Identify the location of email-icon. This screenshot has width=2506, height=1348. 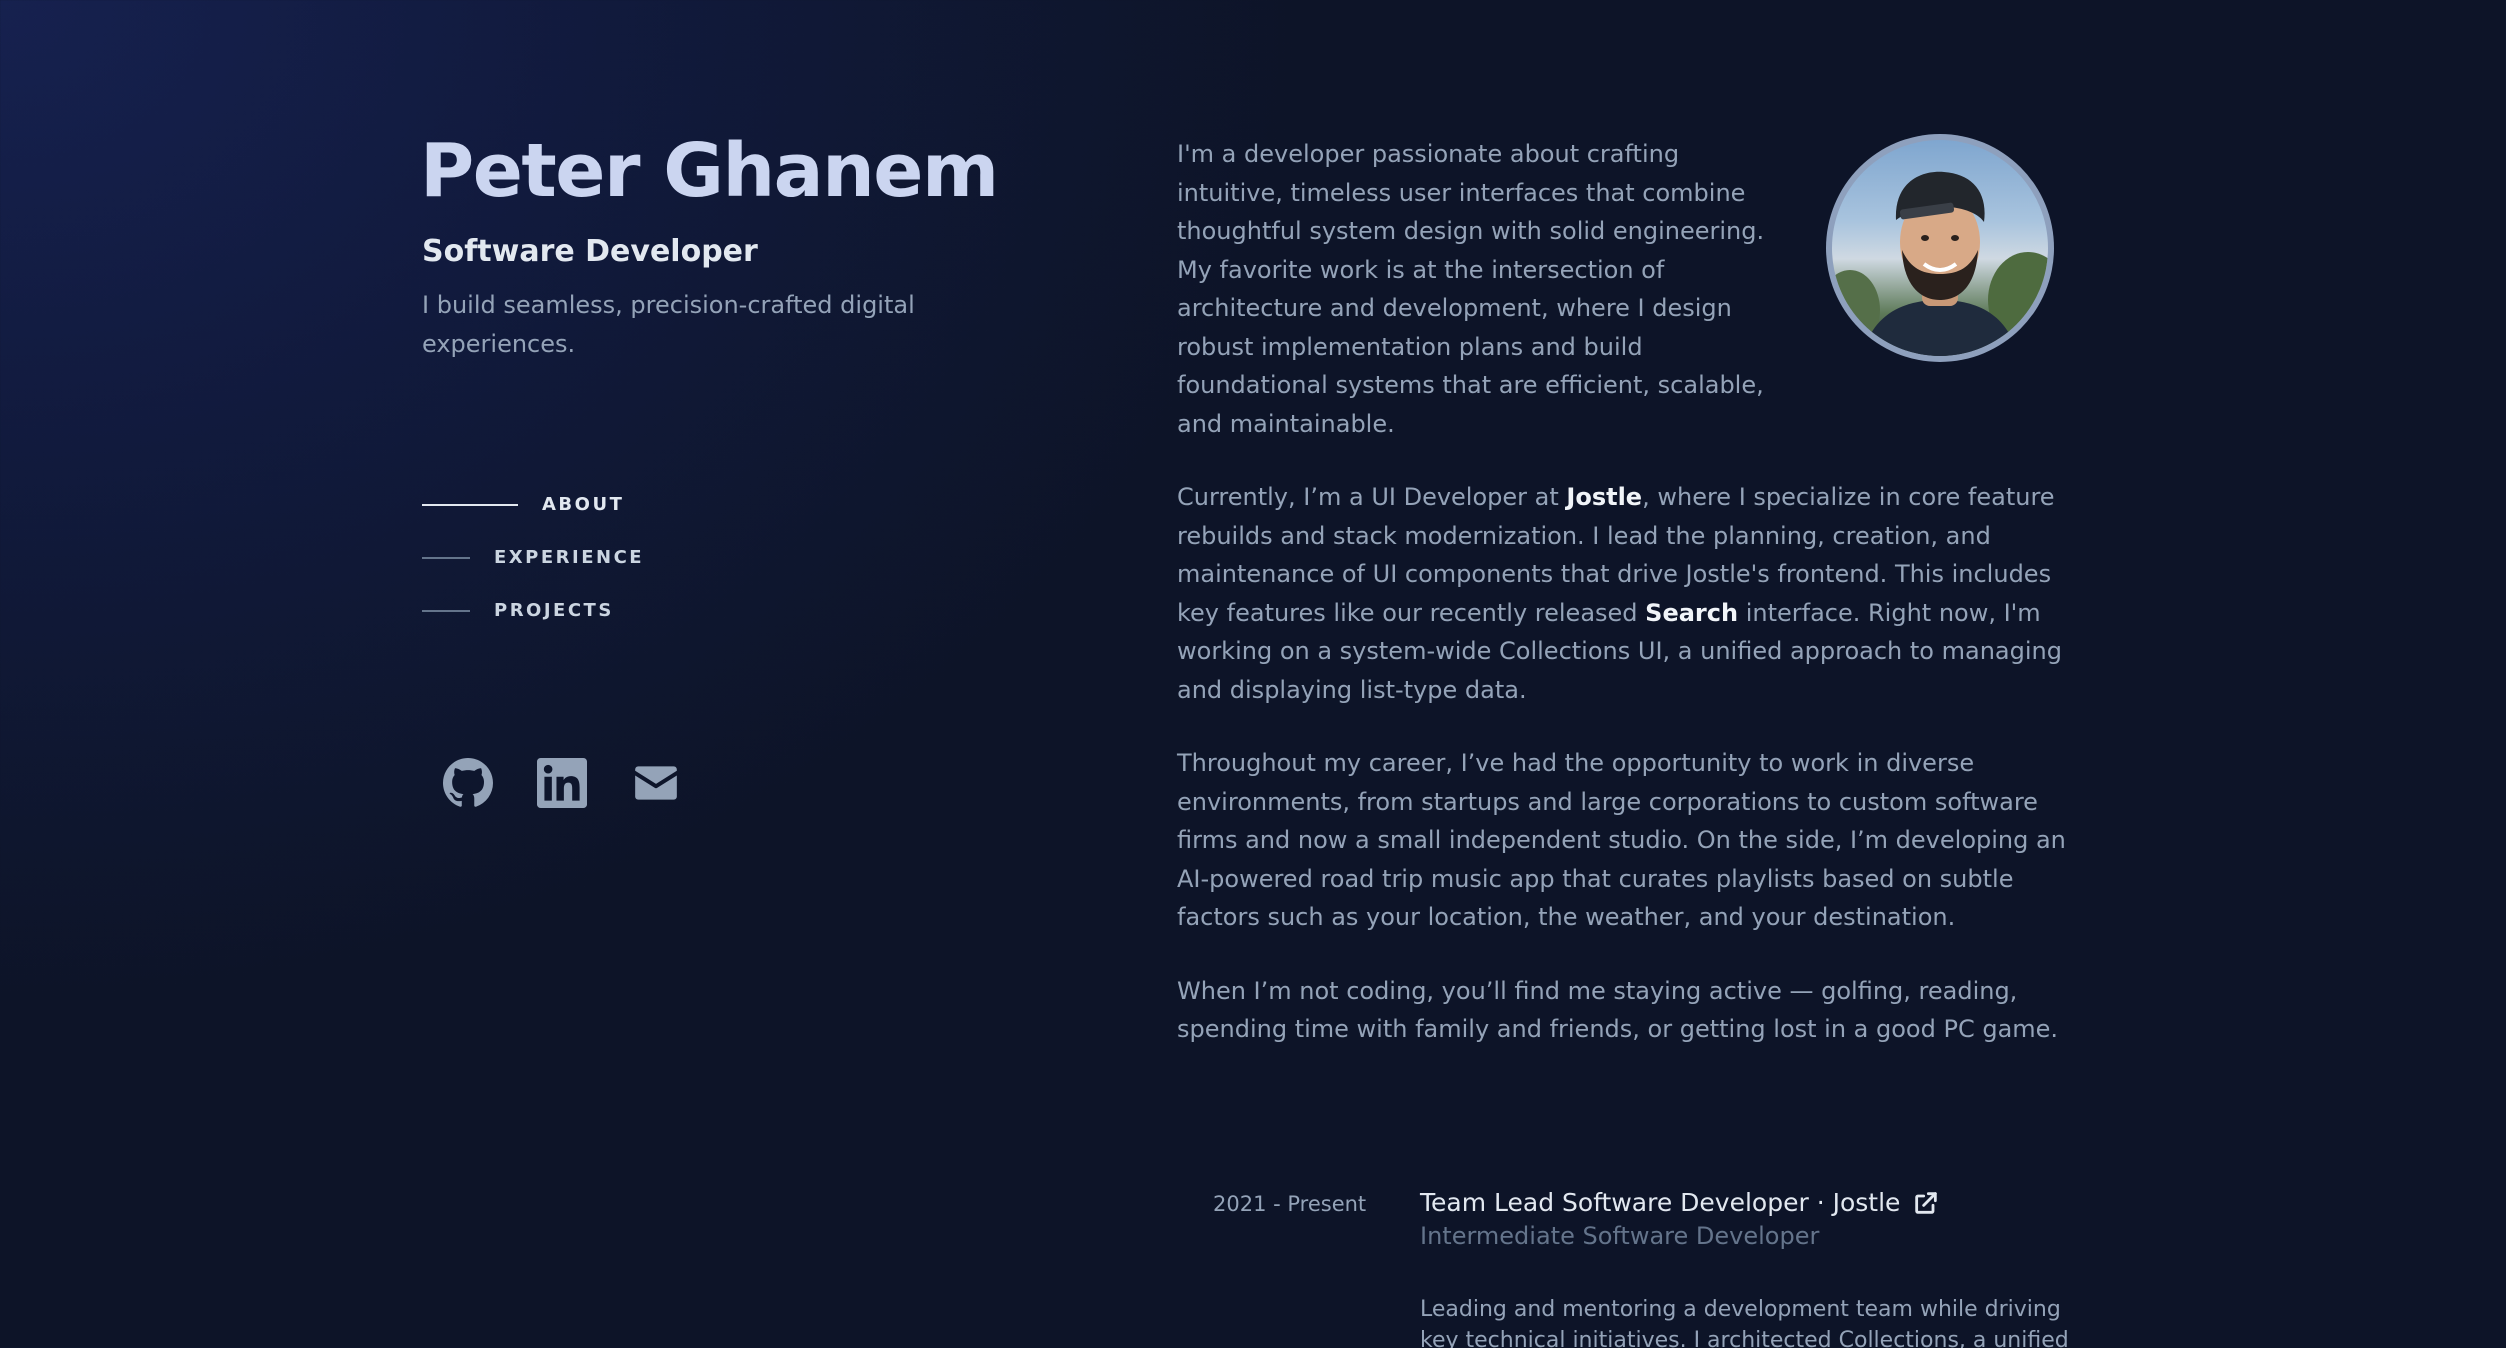
(656, 783).